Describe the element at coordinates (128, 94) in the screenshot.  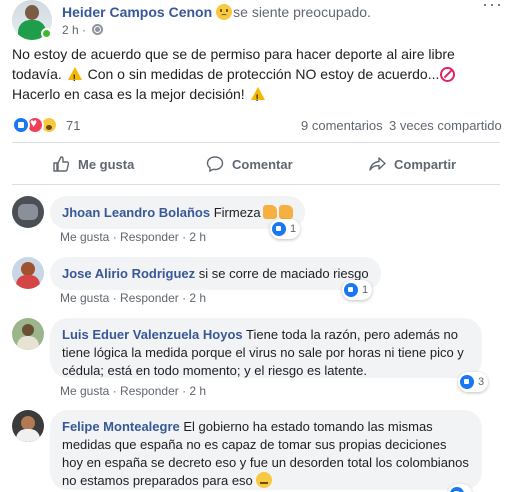
I see `post-text-line-3: Hacerlo en casa es la mejor decisión!` at that location.